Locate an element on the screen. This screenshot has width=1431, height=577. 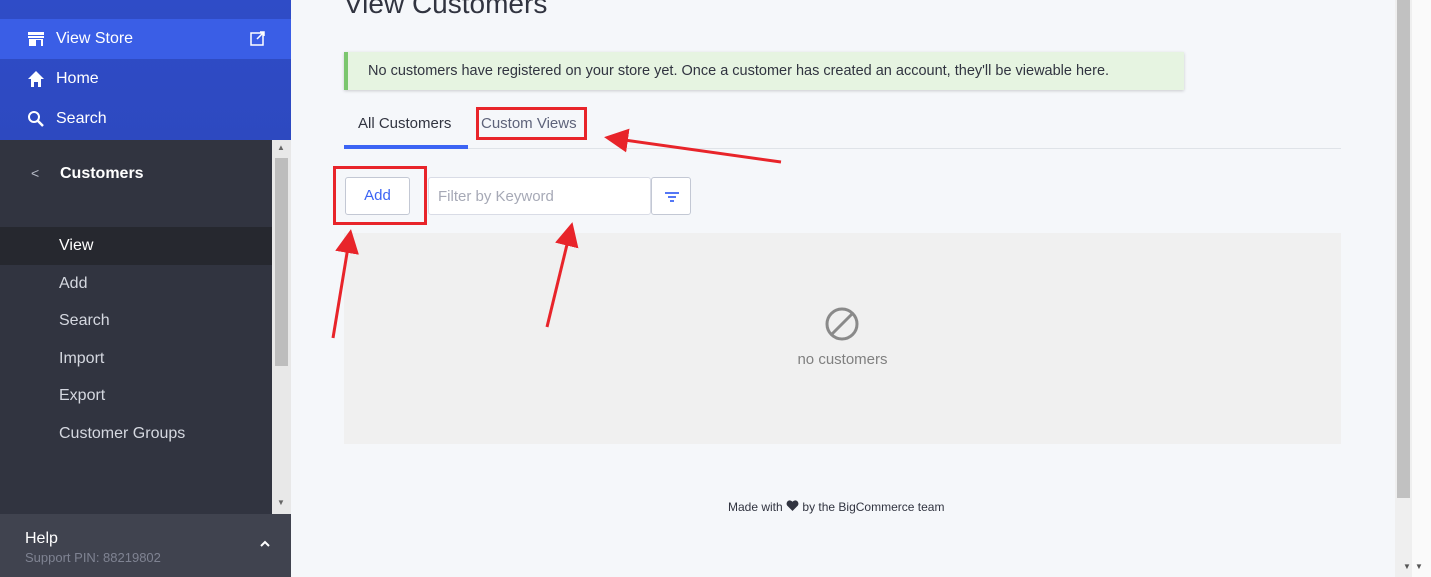
search-icon is located at coordinates (36, 119).